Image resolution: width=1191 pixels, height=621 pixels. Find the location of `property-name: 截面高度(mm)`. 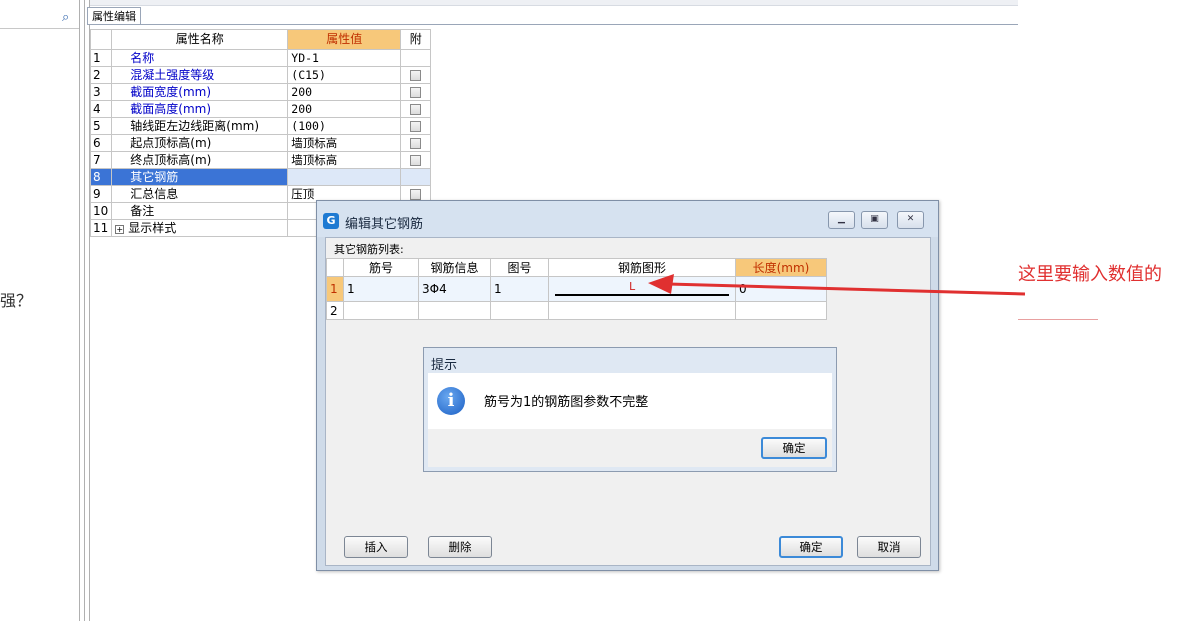

property-name: 截面高度(mm) is located at coordinates (200, 109).